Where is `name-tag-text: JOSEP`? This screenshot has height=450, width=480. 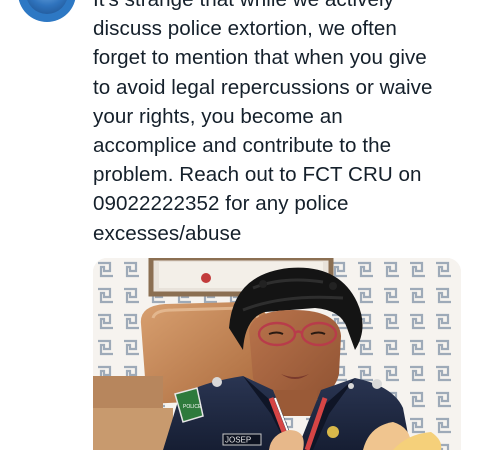
name-tag-text: JOSEP is located at coordinates (238, 440).